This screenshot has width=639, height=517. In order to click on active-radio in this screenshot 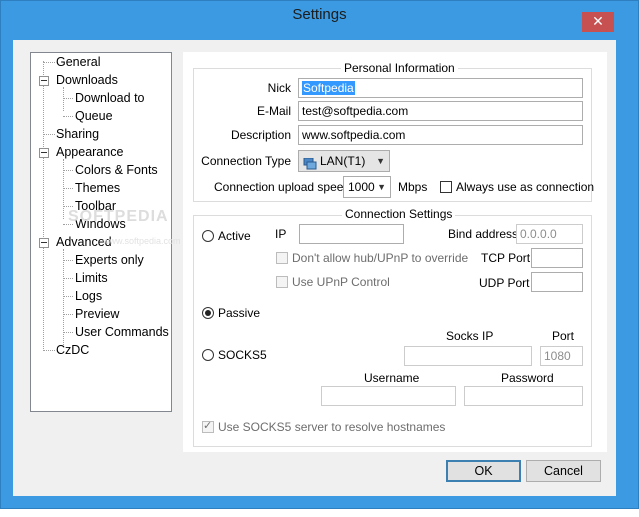, I will do `click(208, 236)`.